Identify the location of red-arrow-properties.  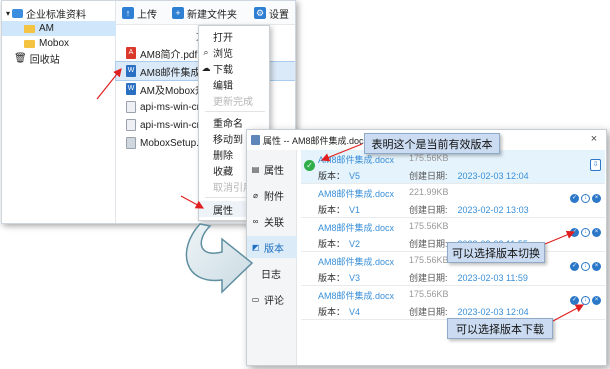
(192, 202).